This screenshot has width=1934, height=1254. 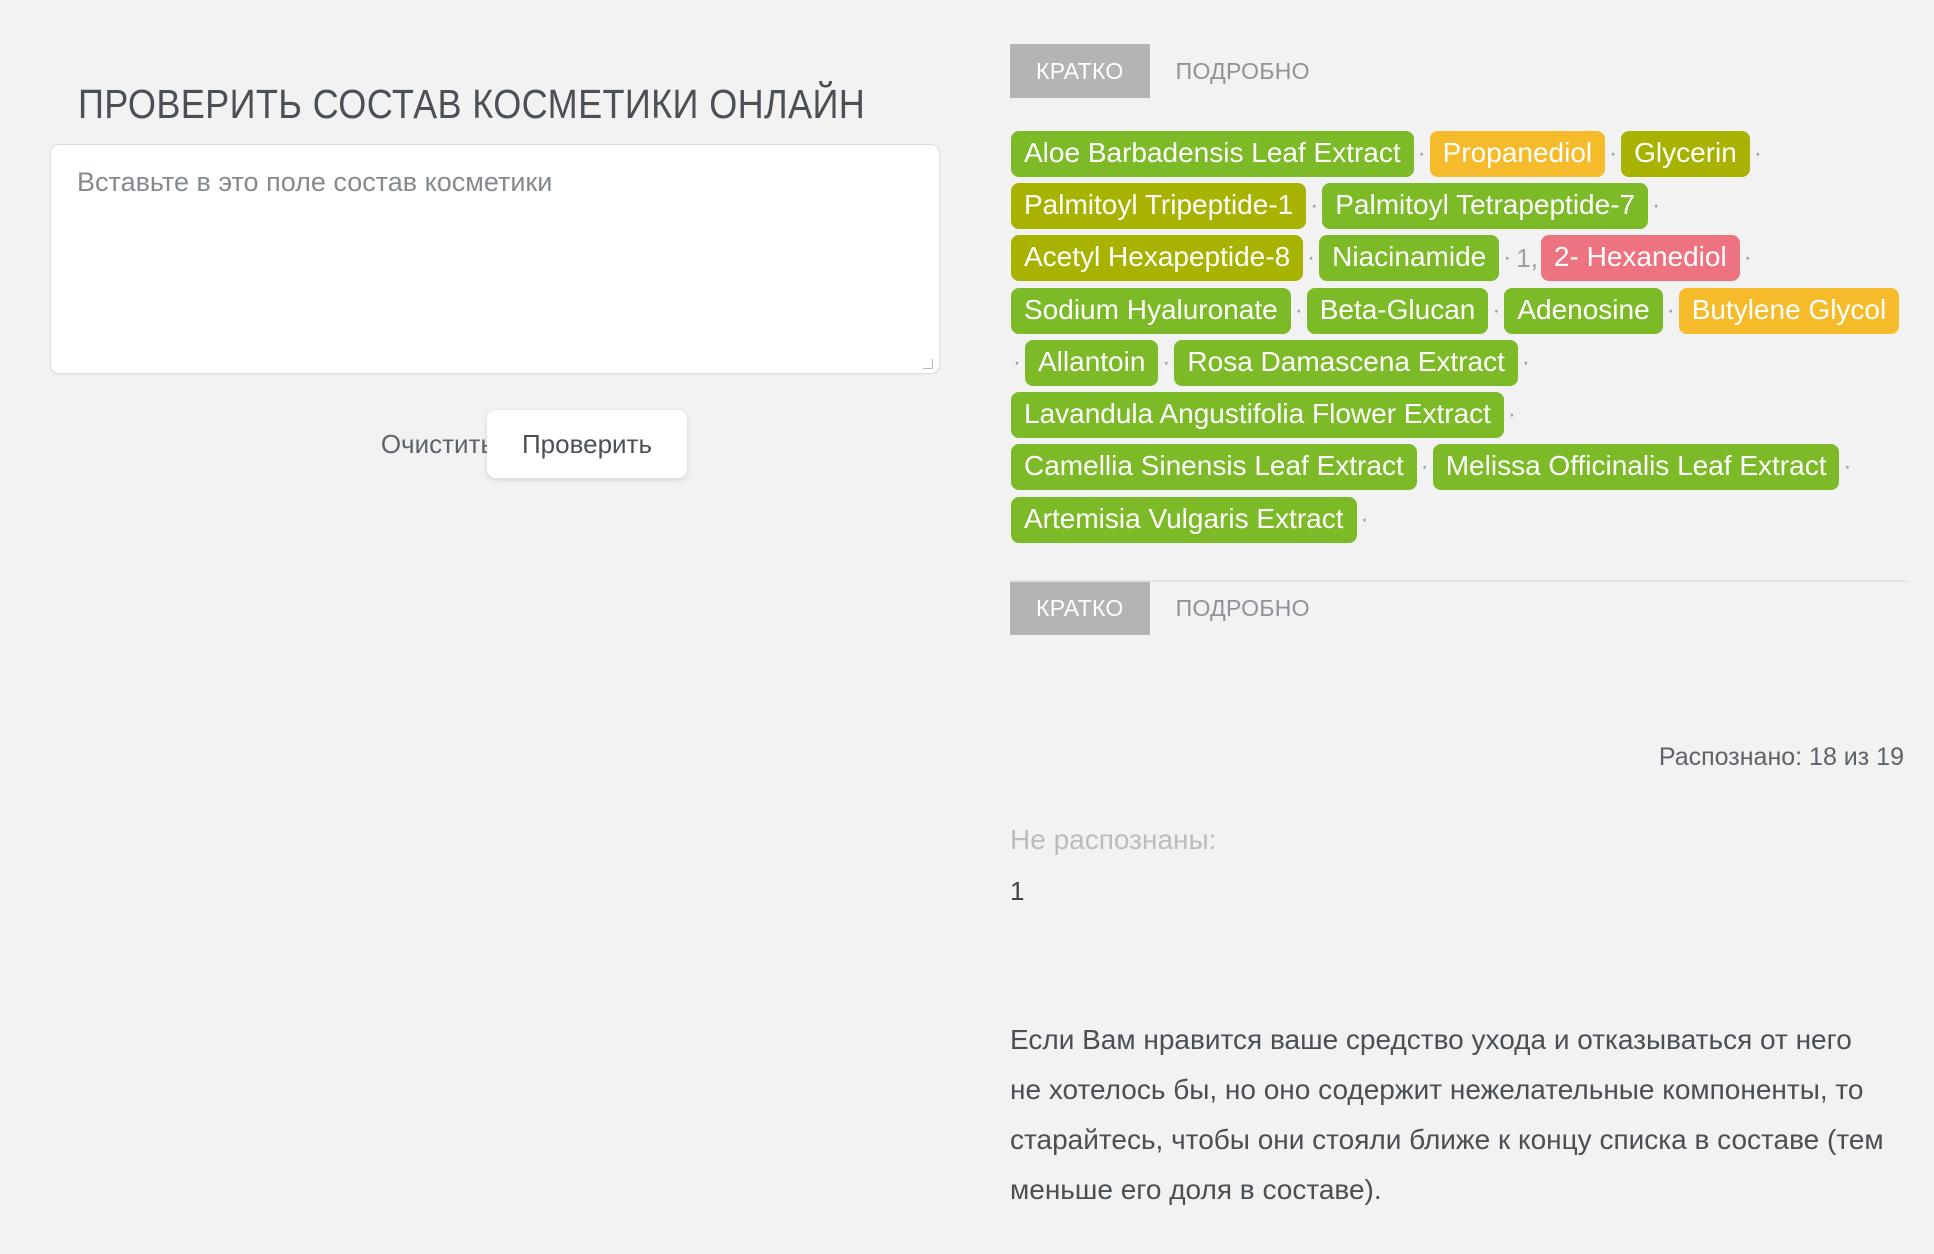 I want to click on form-actions: Очистить Проверить, so click(x=370, y=445).